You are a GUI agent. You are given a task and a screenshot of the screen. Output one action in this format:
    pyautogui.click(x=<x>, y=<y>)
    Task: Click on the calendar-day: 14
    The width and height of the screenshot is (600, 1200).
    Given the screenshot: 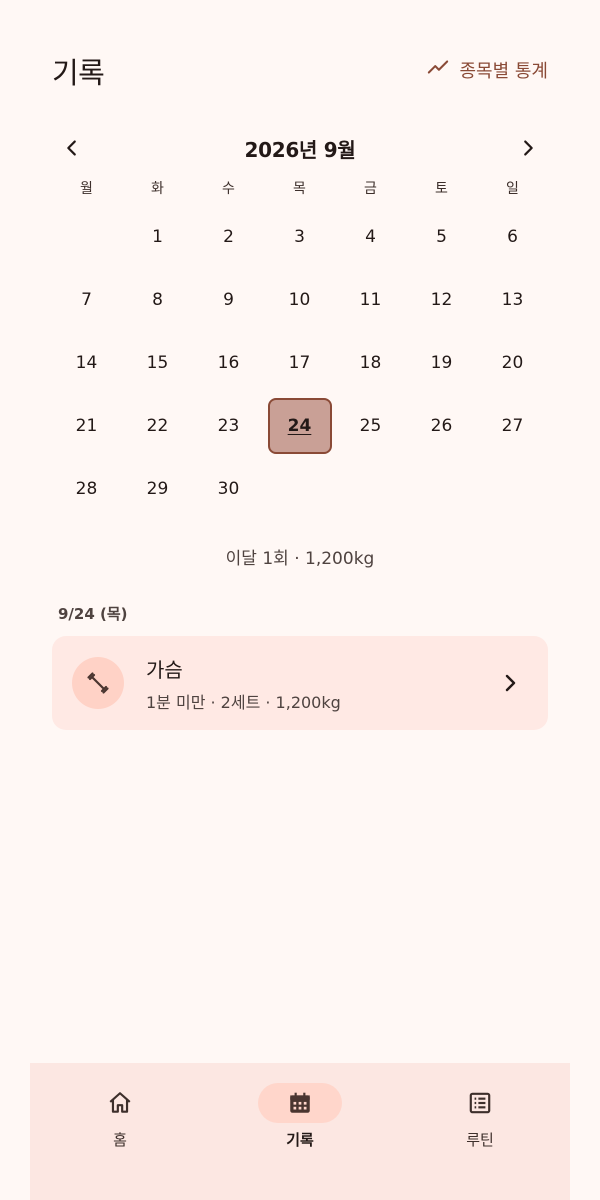 What is the action you would take?
    pyautogui.click(x=86, y=362)
    